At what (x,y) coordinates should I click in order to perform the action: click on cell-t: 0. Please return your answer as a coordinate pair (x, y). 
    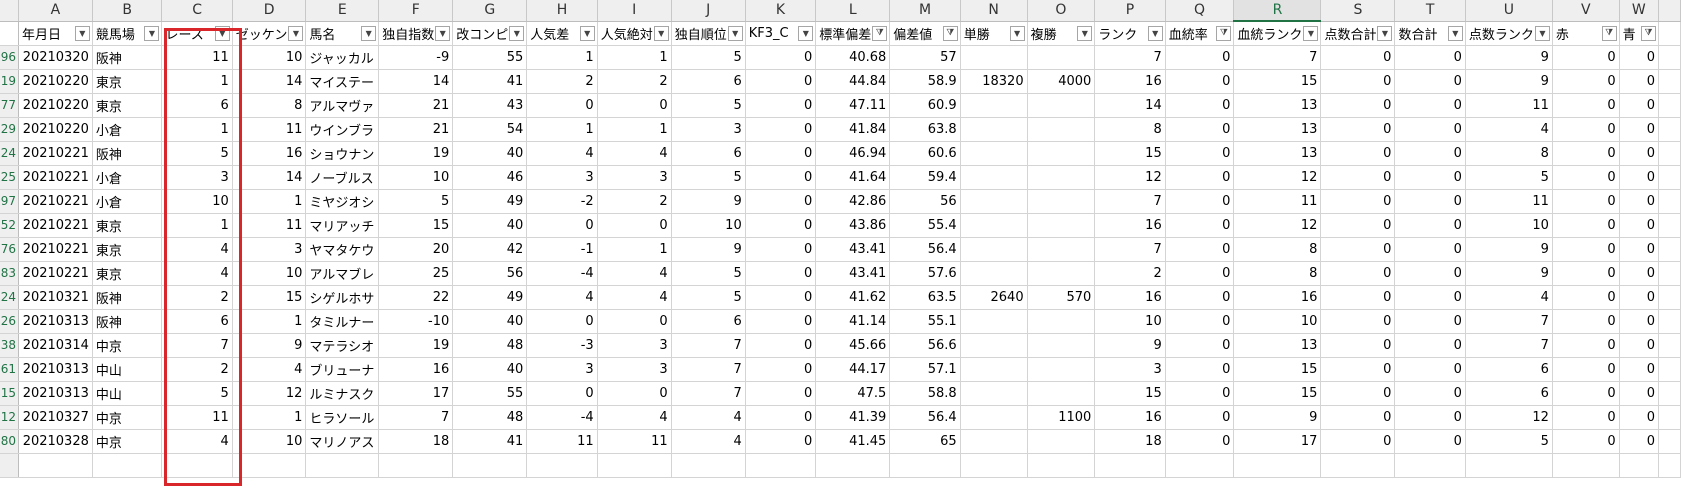
    Looking at the image, I should click on (1430, 225).